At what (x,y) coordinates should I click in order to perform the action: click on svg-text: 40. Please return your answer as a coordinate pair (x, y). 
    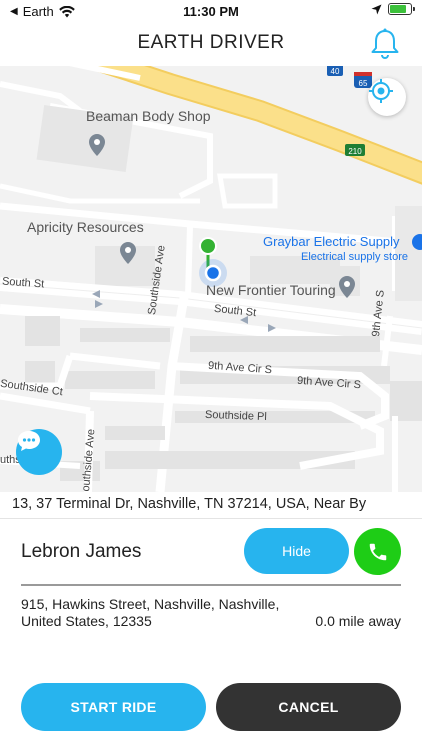
    Looking at the image, I should click on (335, 71).